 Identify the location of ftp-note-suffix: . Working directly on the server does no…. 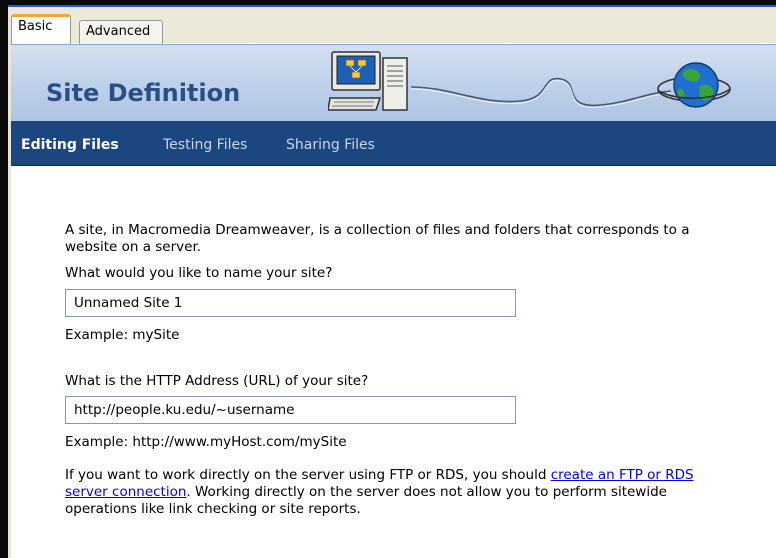
(426, 492).